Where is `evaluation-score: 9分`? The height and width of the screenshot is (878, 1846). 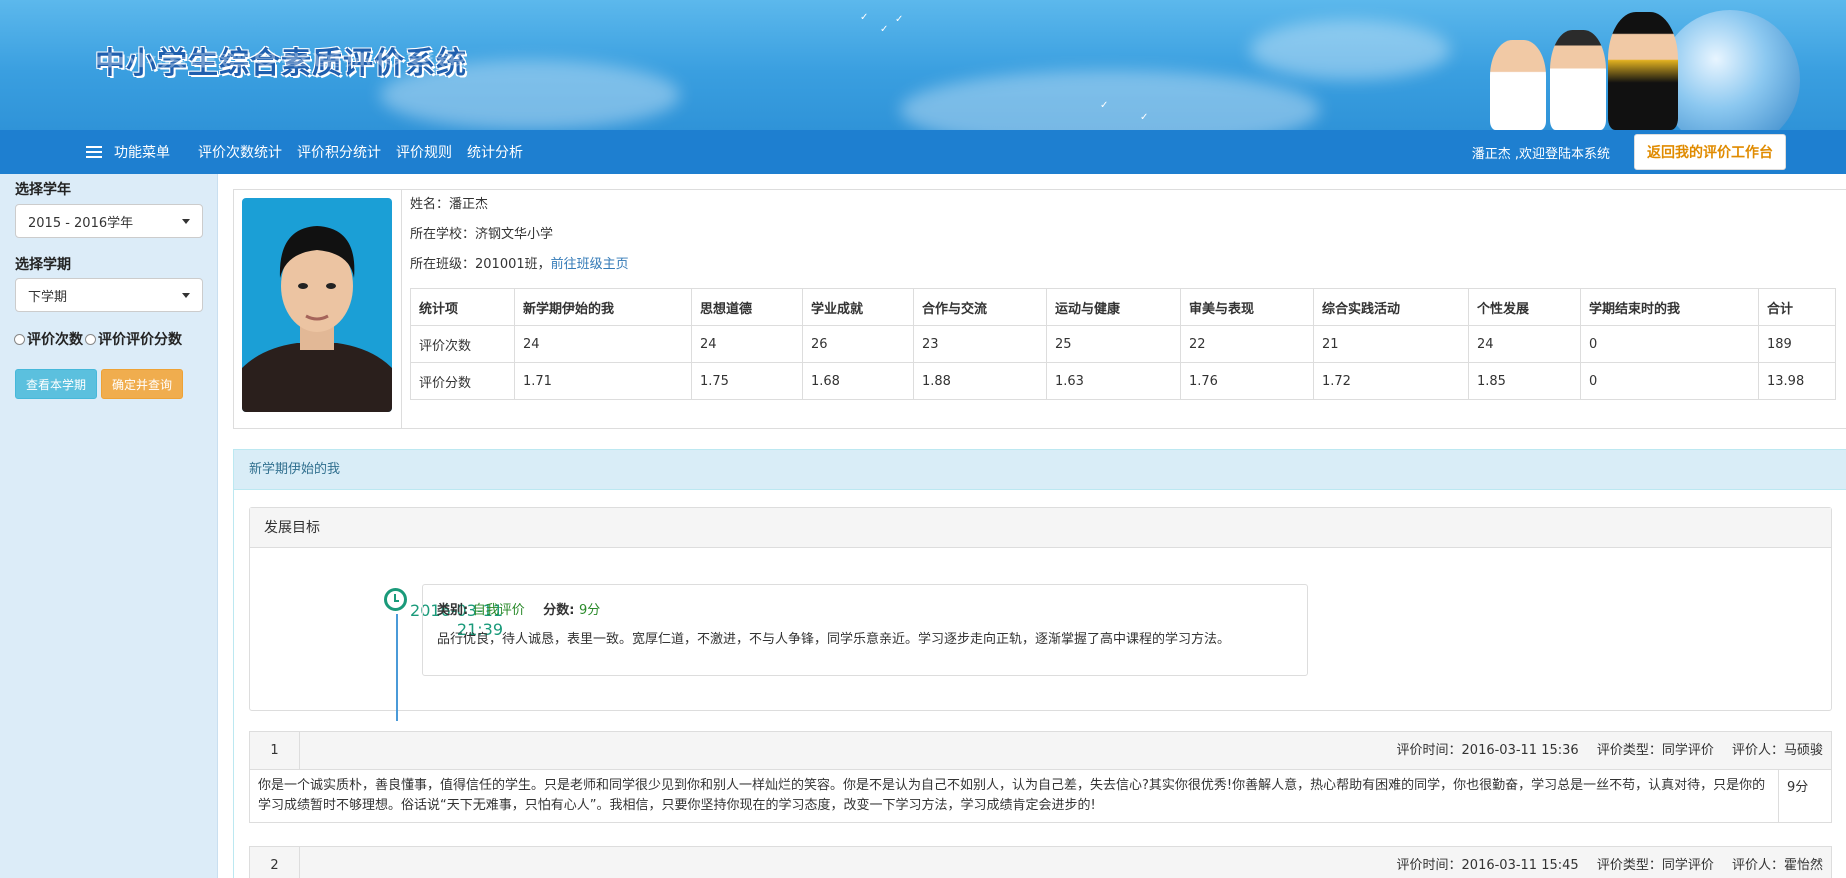
evaluation-score: 9分 is located at coordinates (1798, 787).